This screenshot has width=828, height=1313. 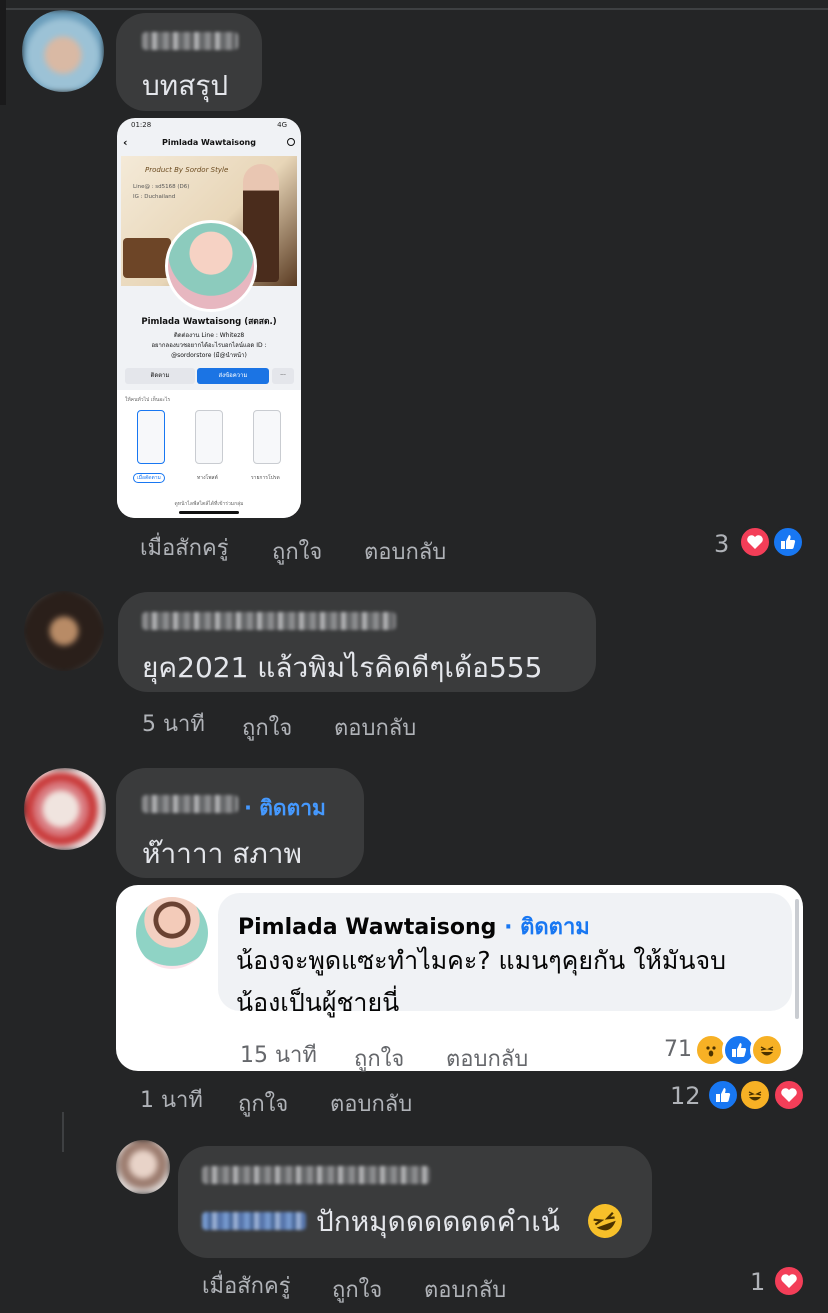 What do you see at coordinates (757, 1282) in the screenshot?
I see `reaction-count: 1` at bounding box center [757, 1282].